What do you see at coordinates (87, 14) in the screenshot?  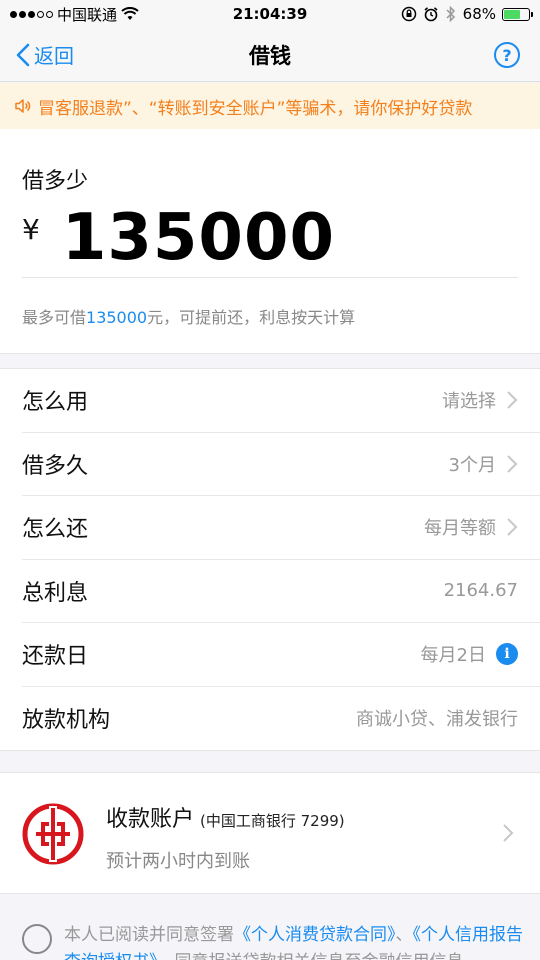 I see `carrier-name: 中国联通` at bounding box center [87, 14].